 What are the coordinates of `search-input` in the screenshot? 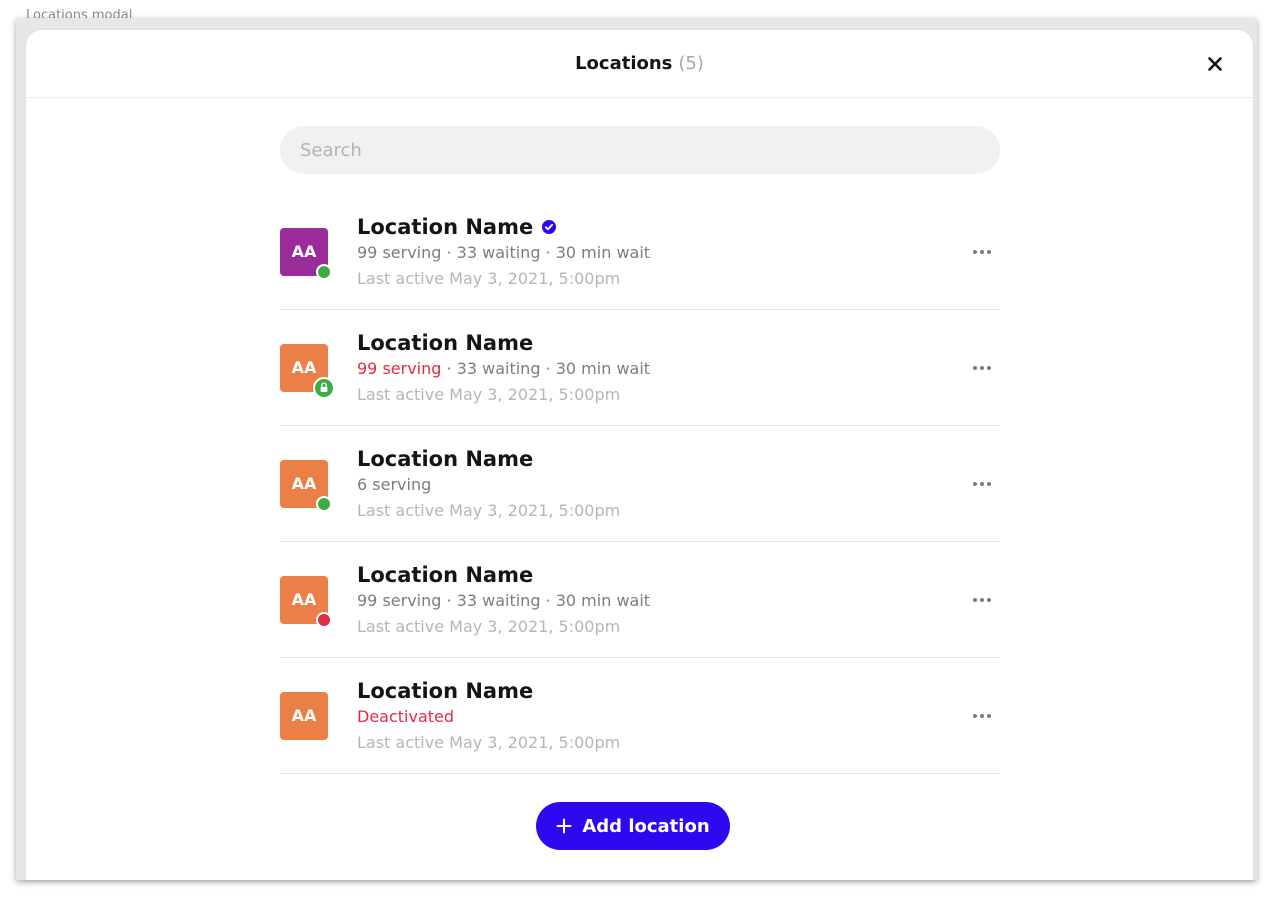 It's located at (640, 150).